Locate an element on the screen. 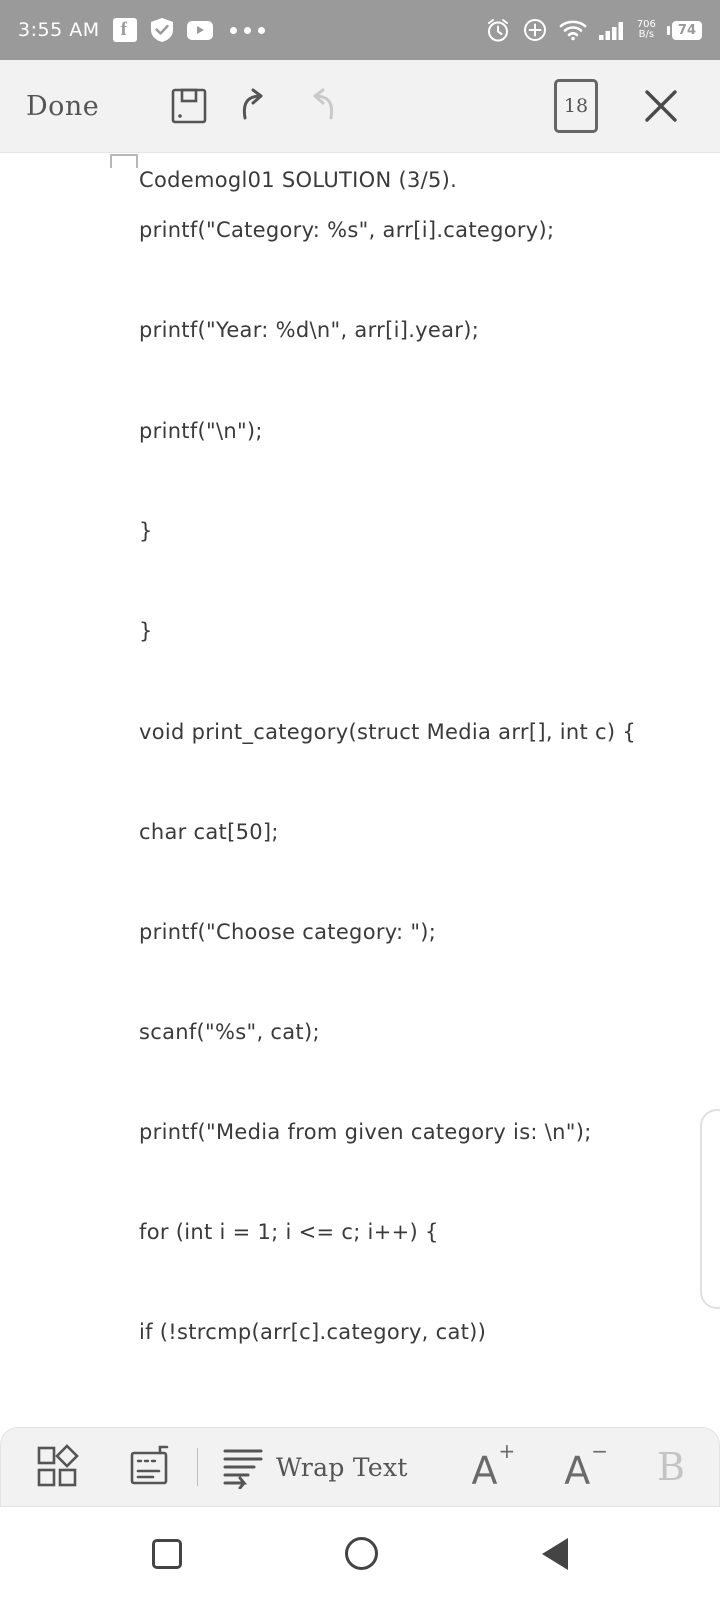 This screenshot has width=720, height=1600. font-decrease-sup: − is located at coordinates (600, 1451).